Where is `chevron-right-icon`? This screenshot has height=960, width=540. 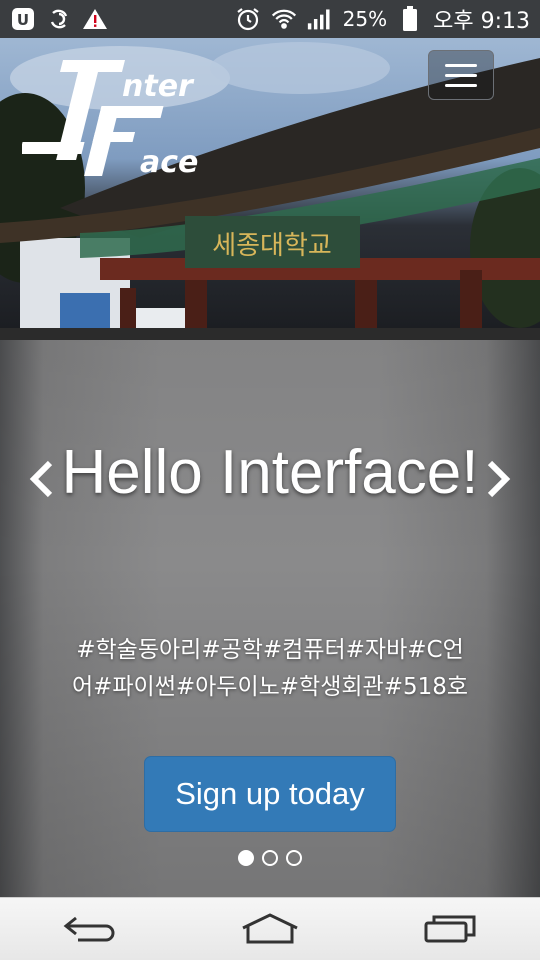
chevron-right-icon is located at coordinates (499, 479).